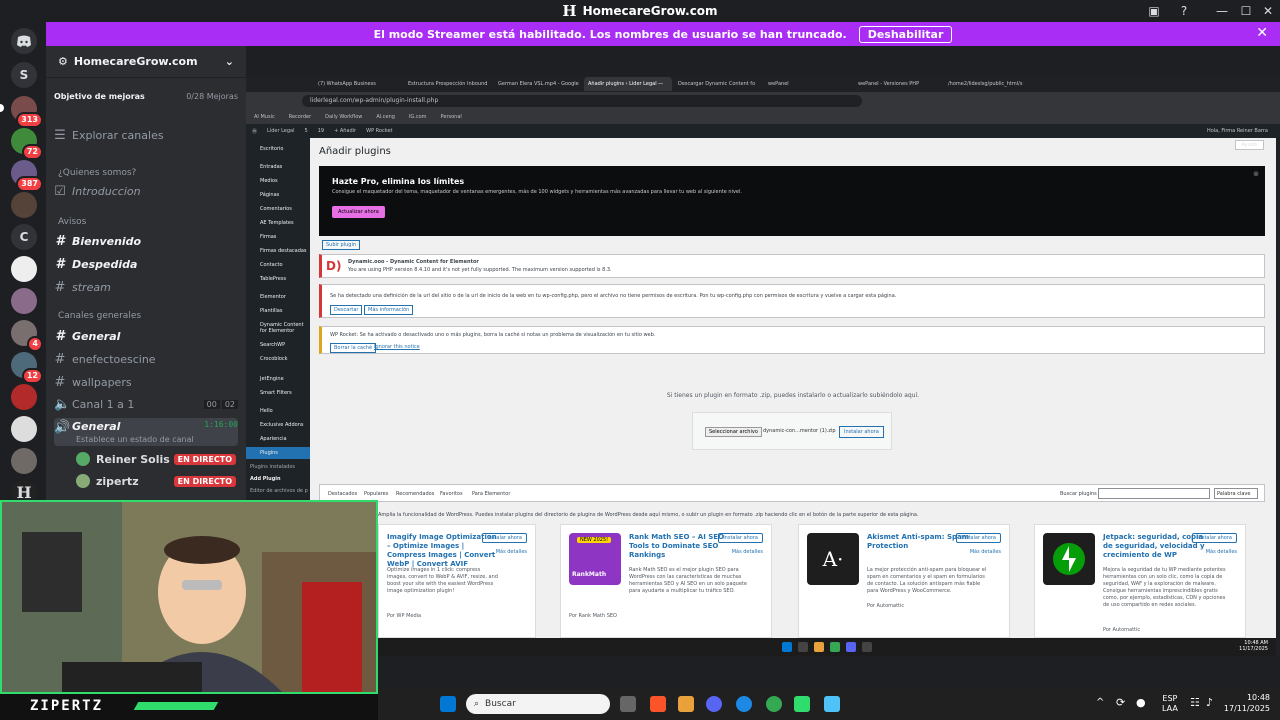  I want to click on adminbar-item: 19, so click(321, 131).